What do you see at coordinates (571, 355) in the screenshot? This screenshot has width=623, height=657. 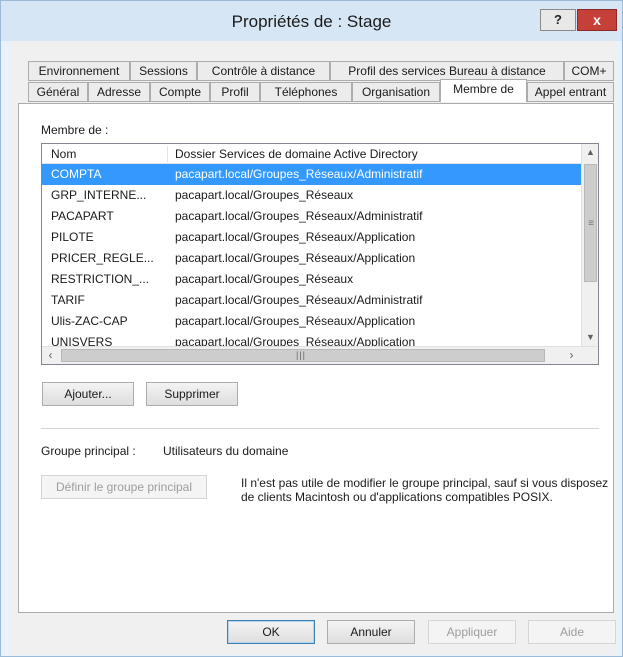 I see `chevron-right-icon: ›` at bounding box center [571, 355].